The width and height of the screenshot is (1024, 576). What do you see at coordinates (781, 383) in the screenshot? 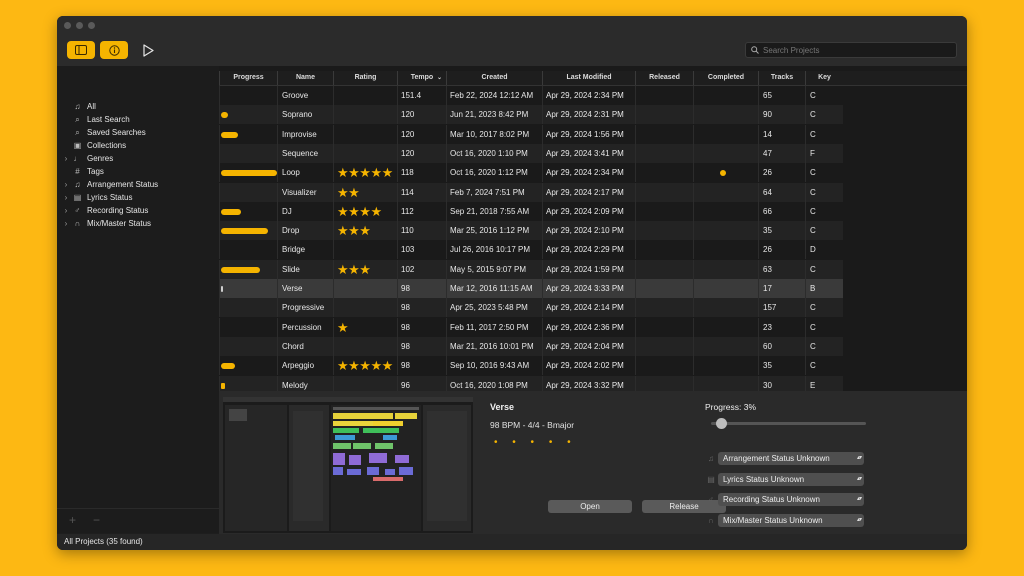
I see `tracks-cell: 30` at bounding box center [781, 383].